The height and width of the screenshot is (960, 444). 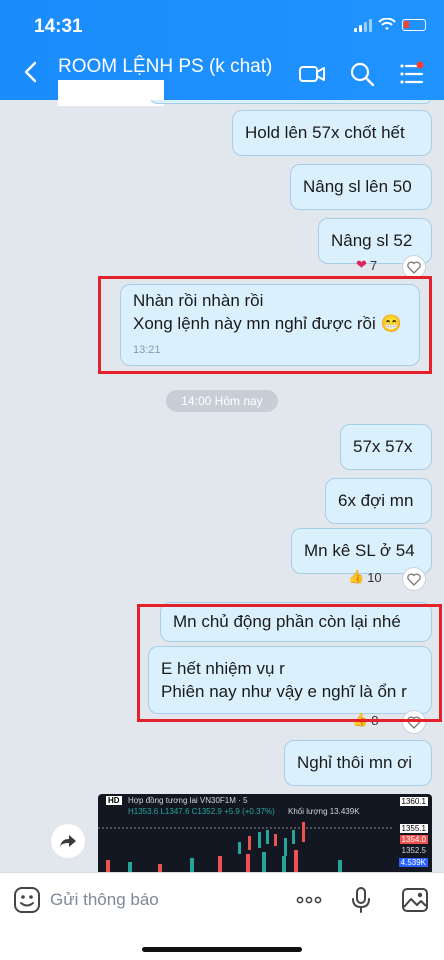 I want to click on message-time: 13:21, so click(x=147, y=349).